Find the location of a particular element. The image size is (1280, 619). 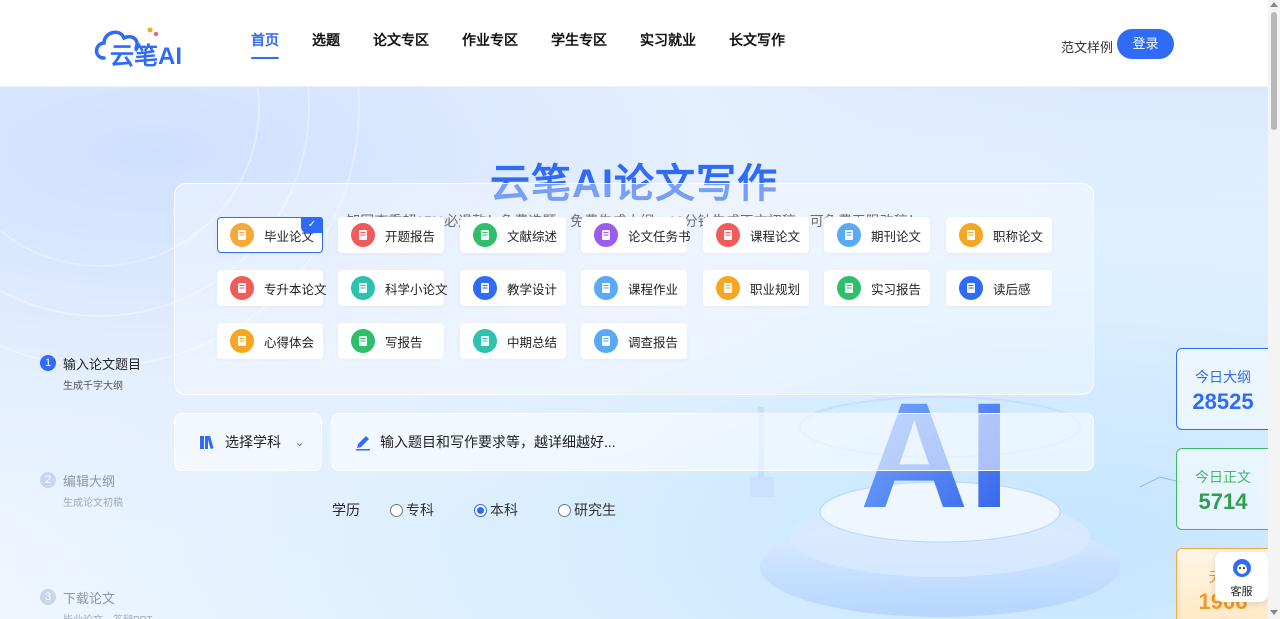

paper-type-option: 课程作业 is located at coordinates (634, 288).